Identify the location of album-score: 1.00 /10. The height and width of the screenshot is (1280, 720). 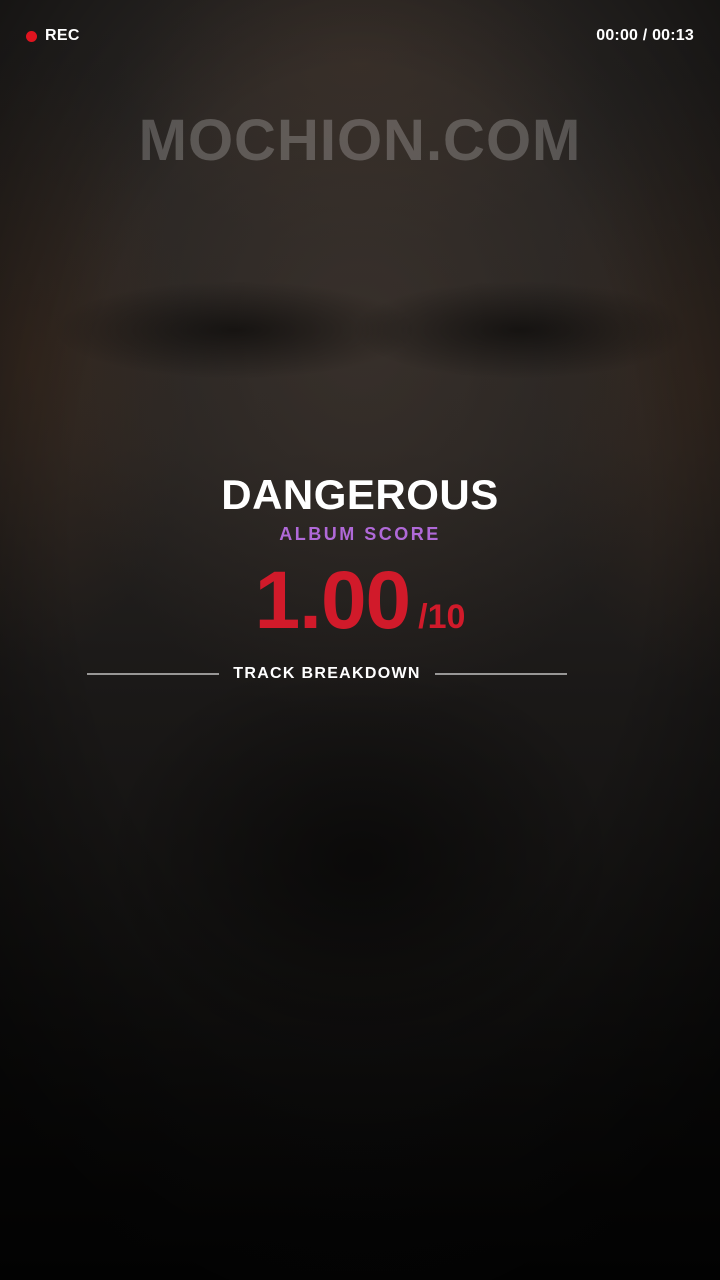
(360, 601).